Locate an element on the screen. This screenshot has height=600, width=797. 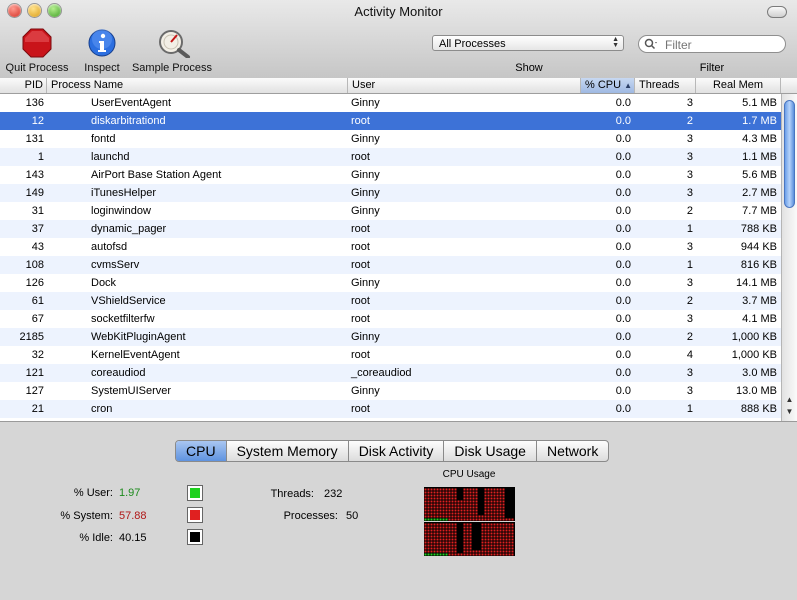
table-row: 136 UserEventAgent Ginny 0.0 3 5.1 MB is located at coordinates (390, 103).